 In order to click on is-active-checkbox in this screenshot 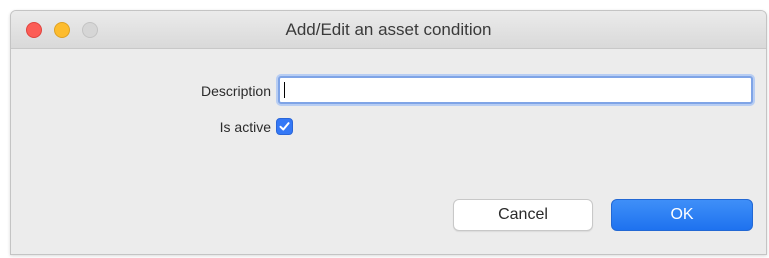, I will do `click(284, 126)`.